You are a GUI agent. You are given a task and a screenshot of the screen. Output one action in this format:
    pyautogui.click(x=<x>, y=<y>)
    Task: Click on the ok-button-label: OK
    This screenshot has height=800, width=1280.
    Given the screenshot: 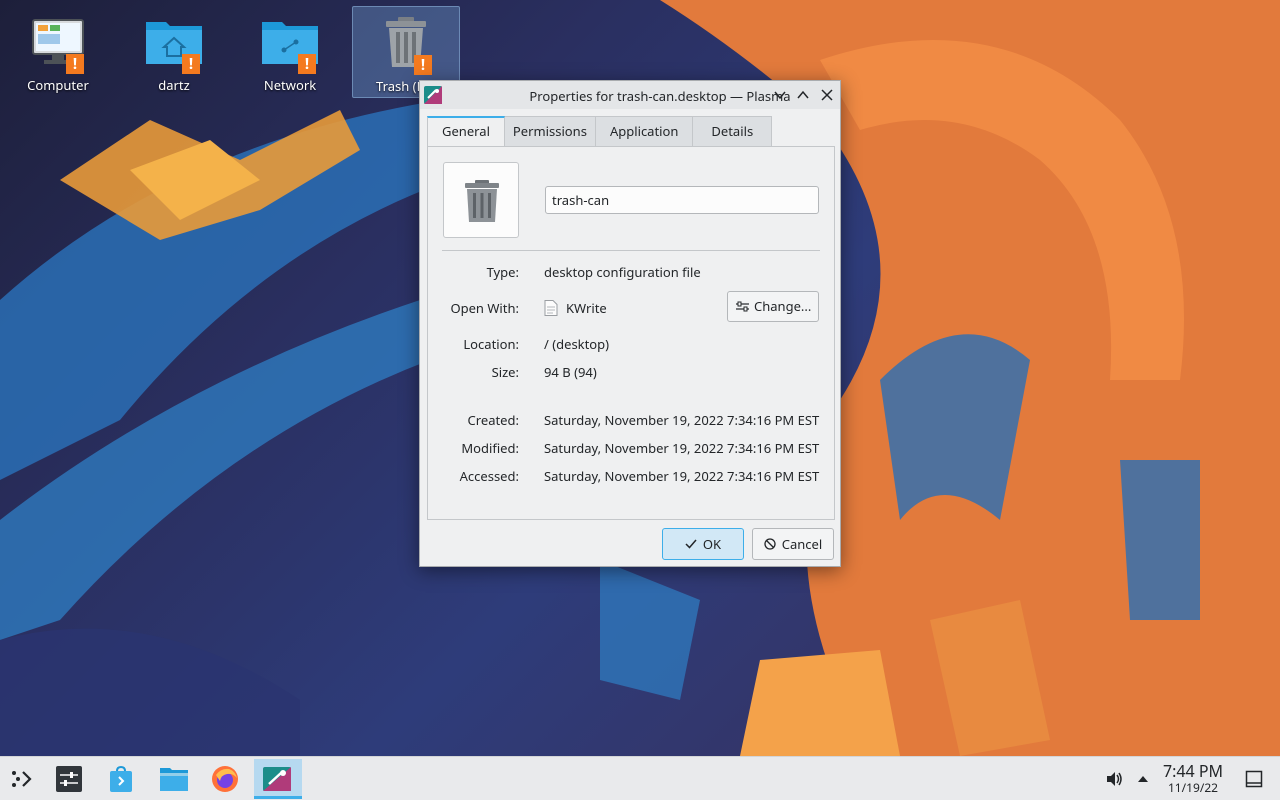 What is the action you would take?
    pyautogui.click(x=712, y=544)
    